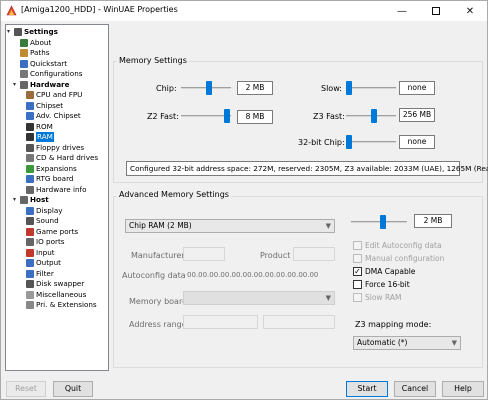 The width and height of the screenshot is (488, 400). Describe the element at coordinates (61, 189) in the screenshot. I see `tree-item-label: Hardware info` at that location.